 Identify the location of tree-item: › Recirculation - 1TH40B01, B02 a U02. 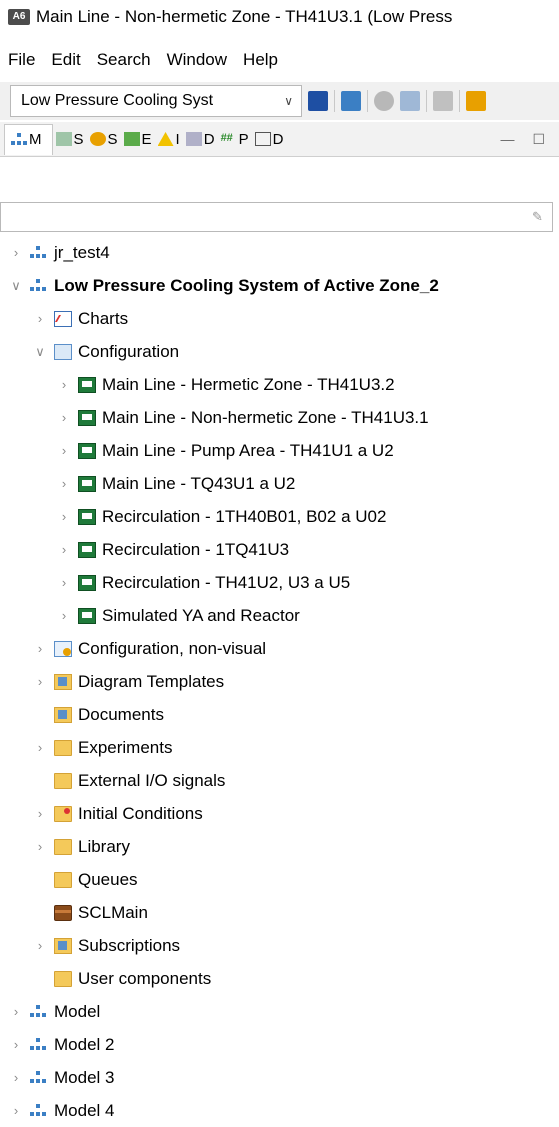
(279, 516).